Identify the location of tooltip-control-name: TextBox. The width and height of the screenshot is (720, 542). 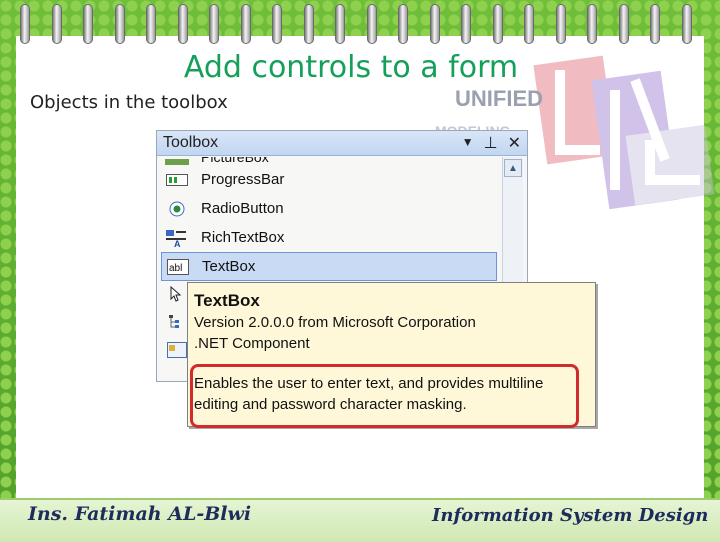
(227, 300).